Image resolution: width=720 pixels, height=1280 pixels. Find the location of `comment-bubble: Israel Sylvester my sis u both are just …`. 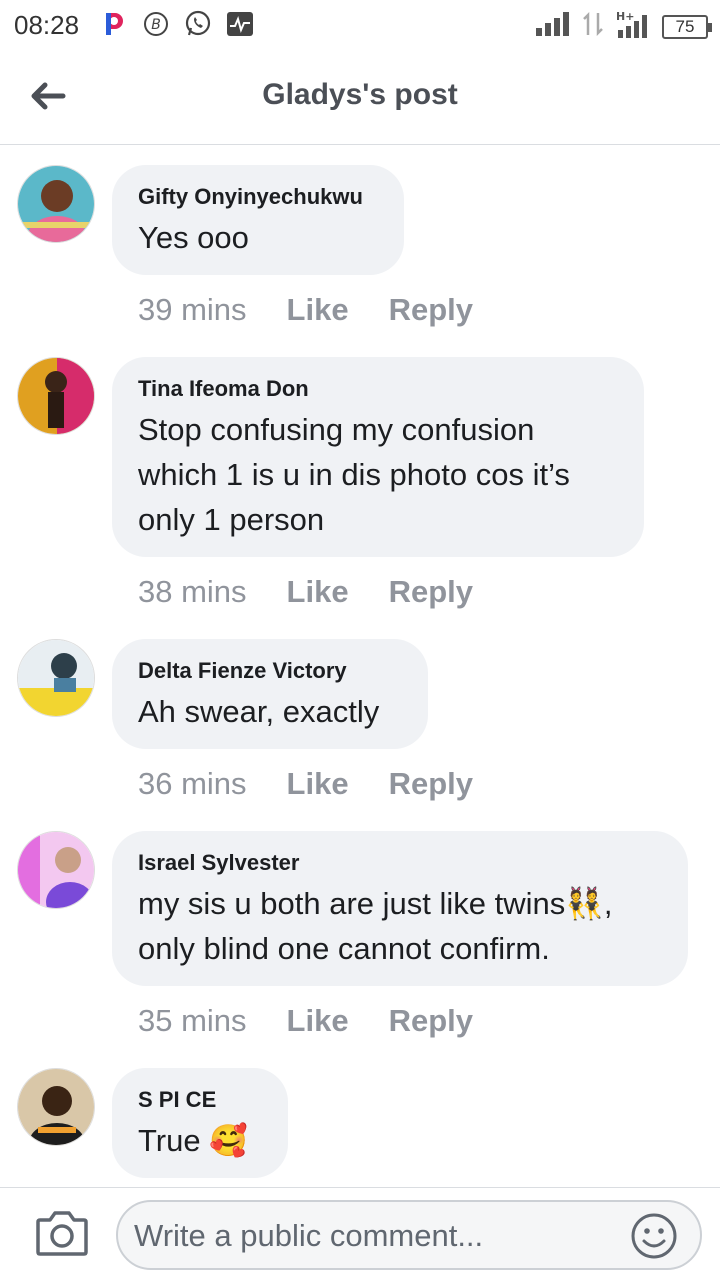

comment-bubble: Israel Sylvester my sis u both are just … is located at coordinates (400, 908).